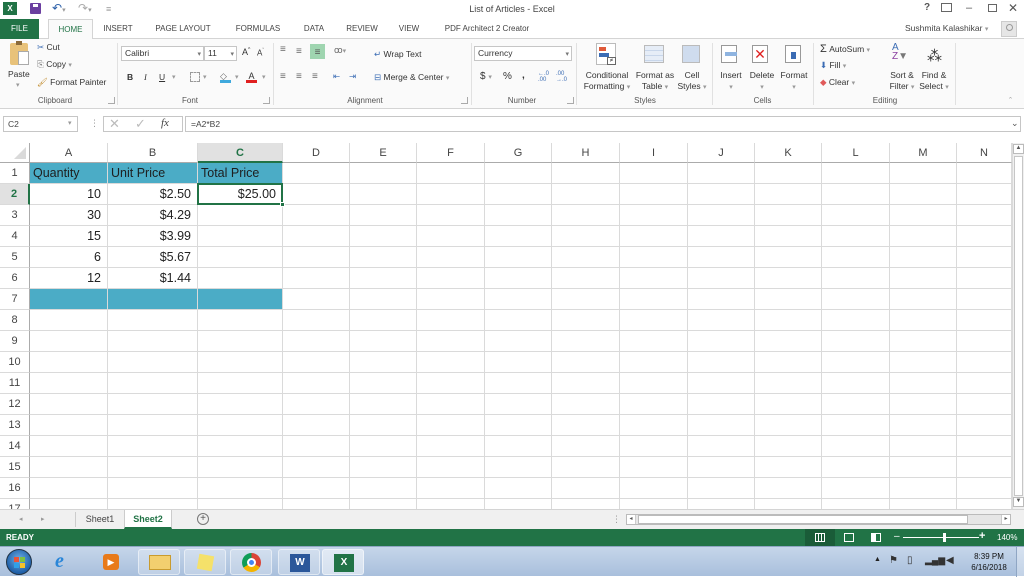 This screenshot has height=577, width=1024. Describe the element at coordinates (316, 488) in the screenshot. I see `cell-d16` at that location.